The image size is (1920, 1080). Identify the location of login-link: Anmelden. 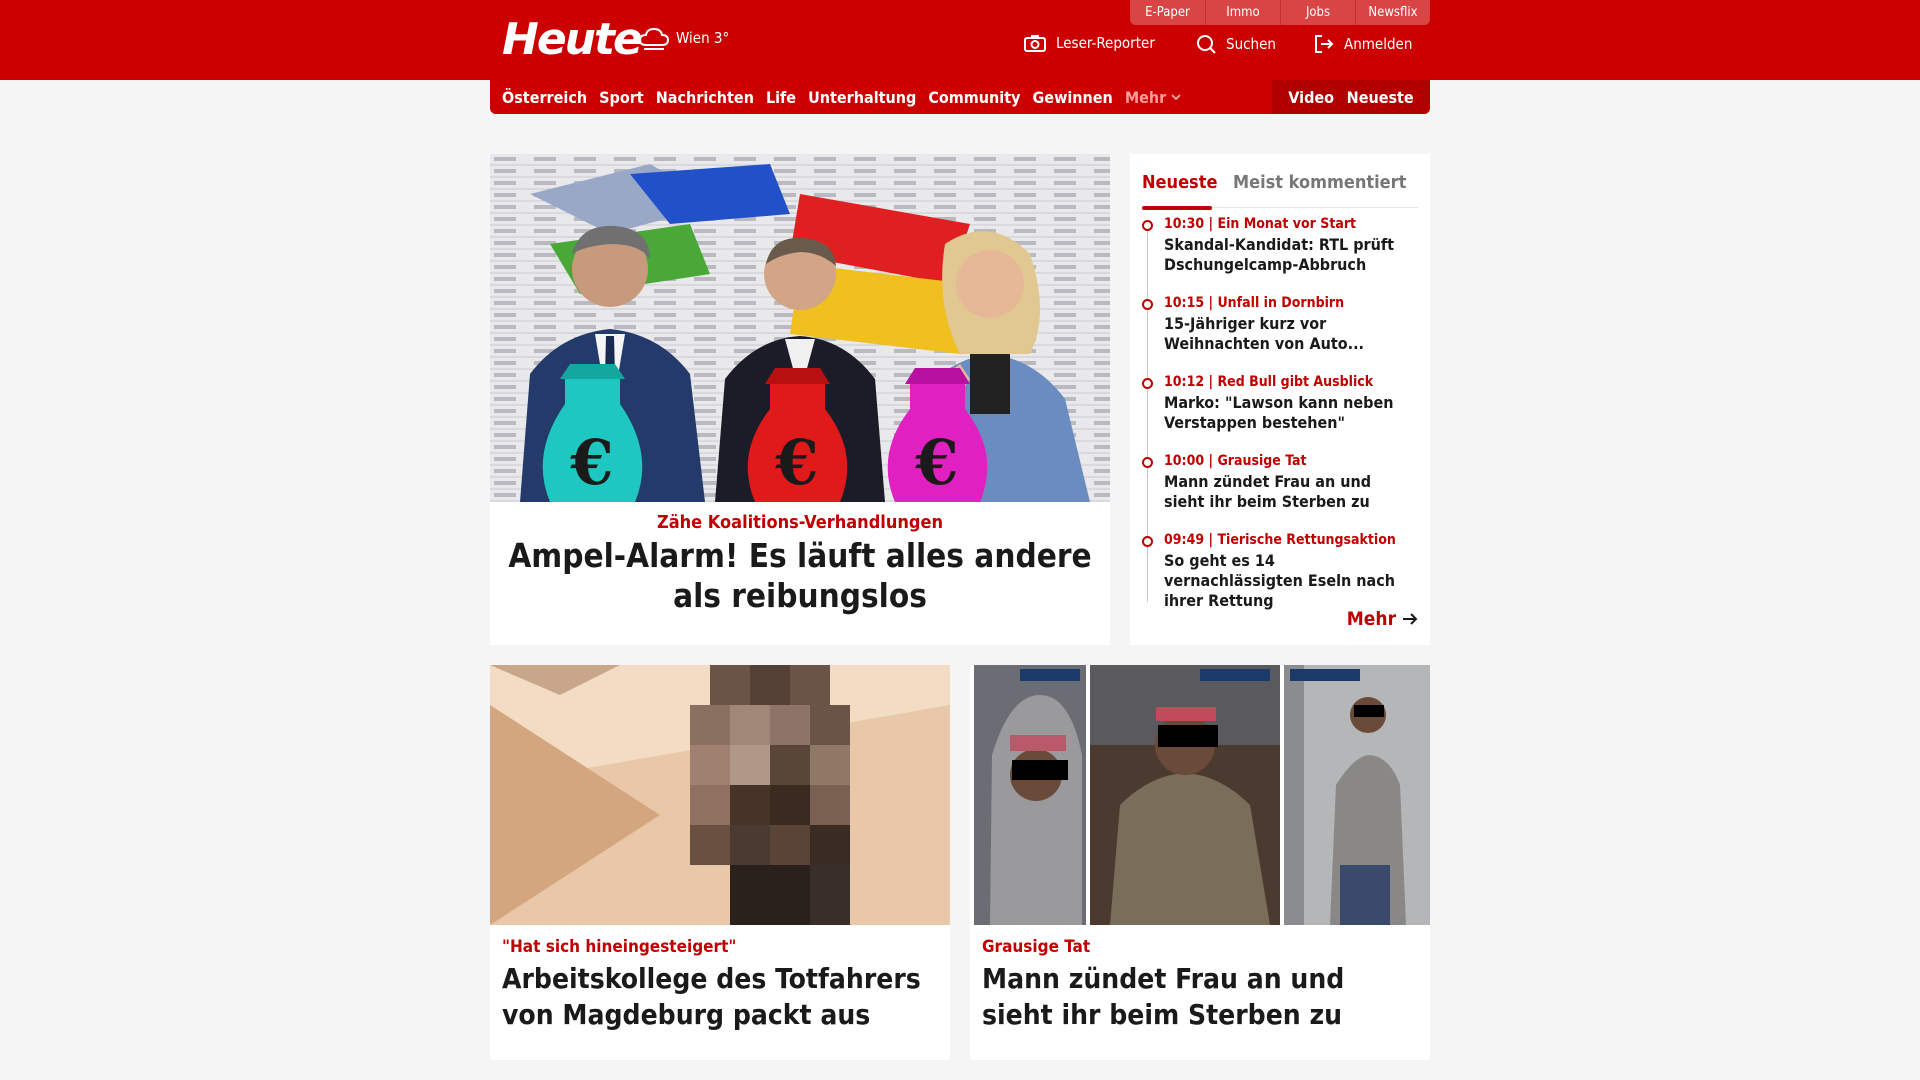
(1363, 44).